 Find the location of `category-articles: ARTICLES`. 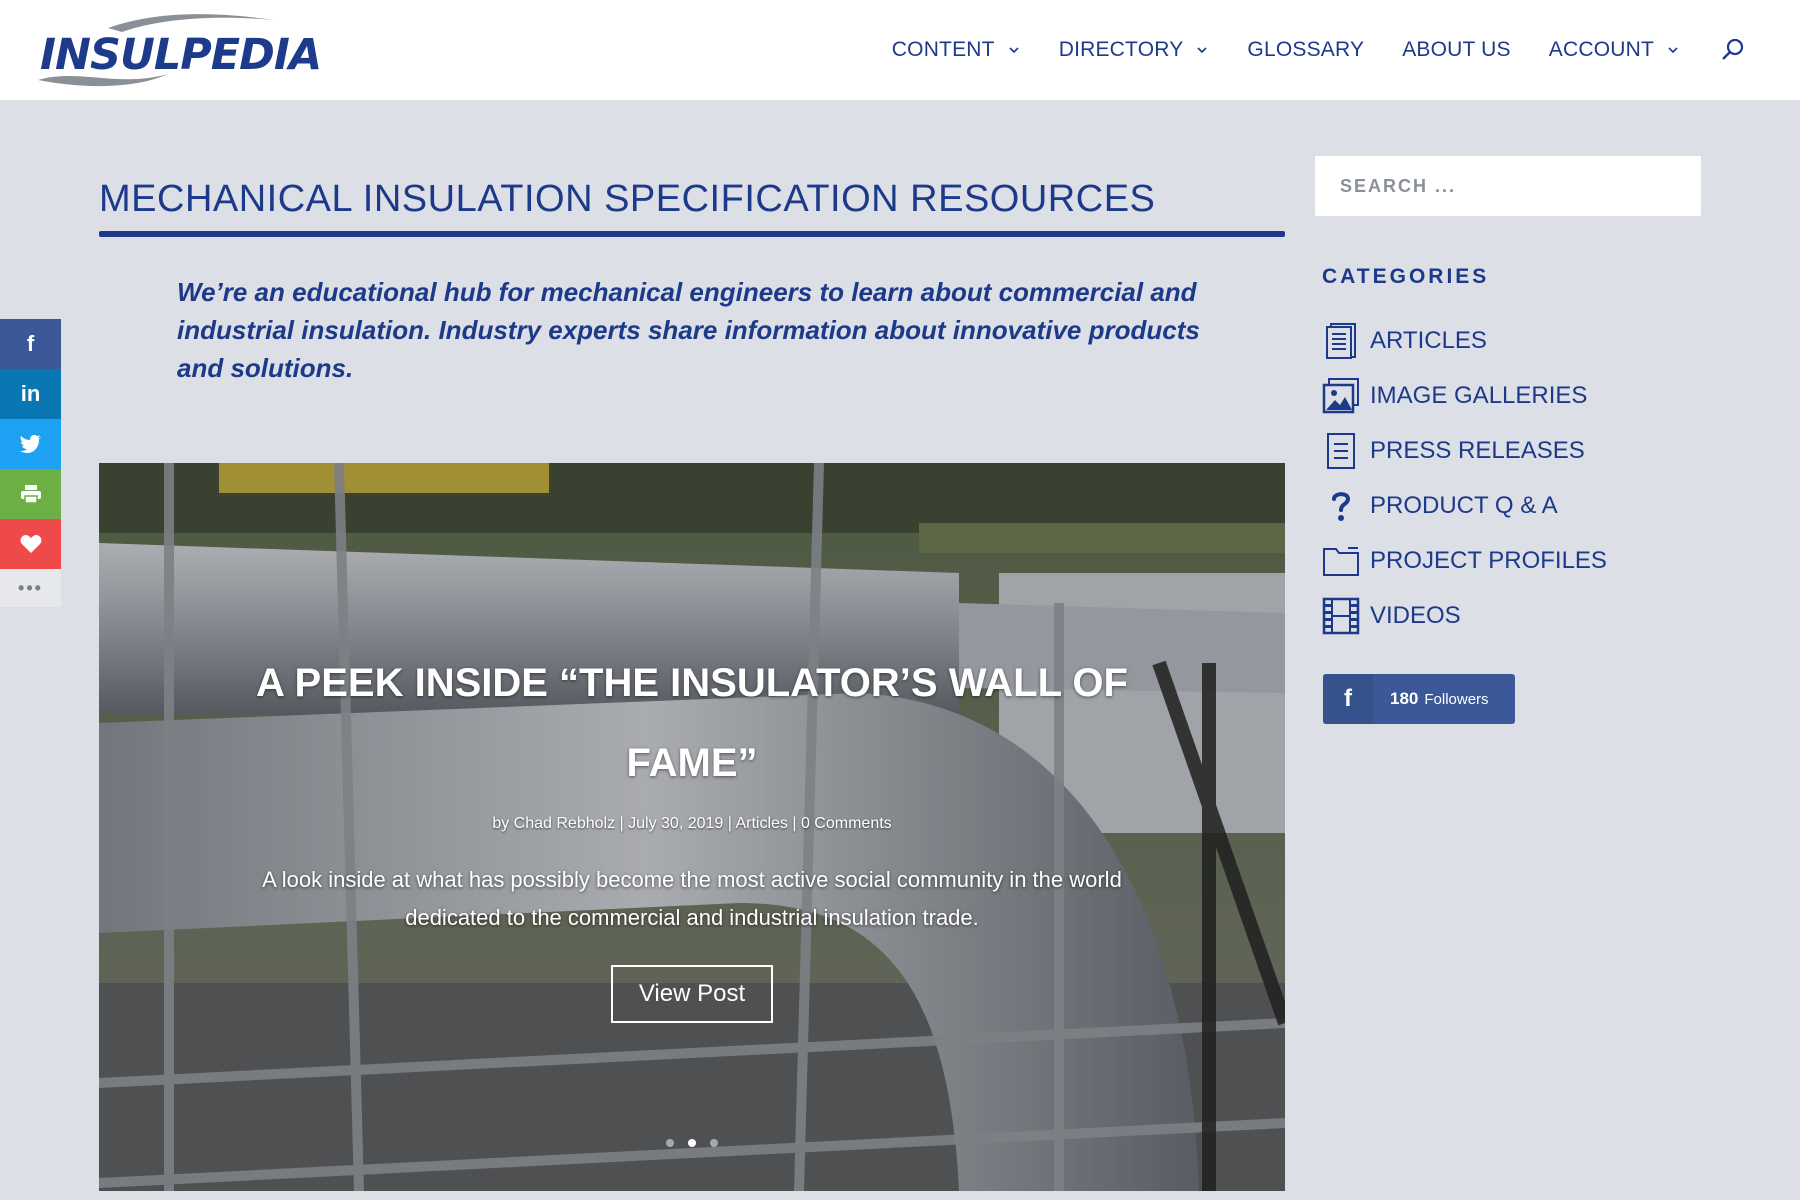

category-articles: ARTICLES is located at coordinates (1464, 340).